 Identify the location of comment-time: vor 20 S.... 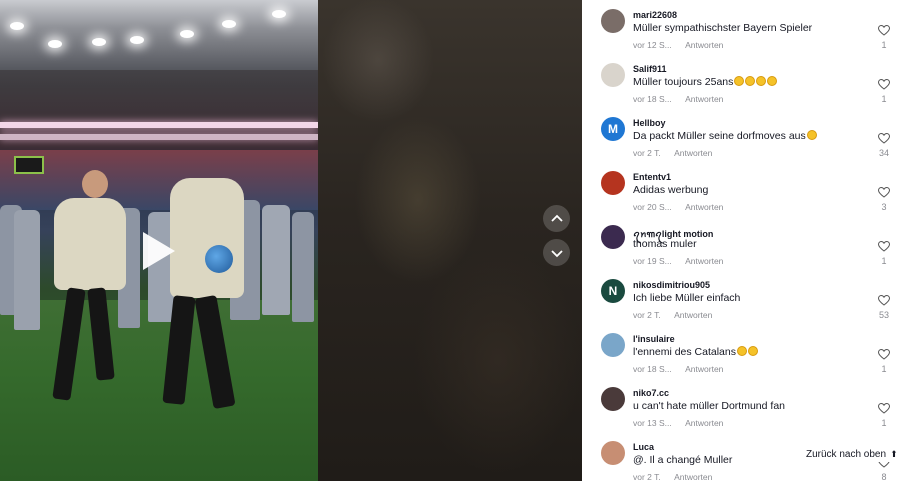
(652, 207).